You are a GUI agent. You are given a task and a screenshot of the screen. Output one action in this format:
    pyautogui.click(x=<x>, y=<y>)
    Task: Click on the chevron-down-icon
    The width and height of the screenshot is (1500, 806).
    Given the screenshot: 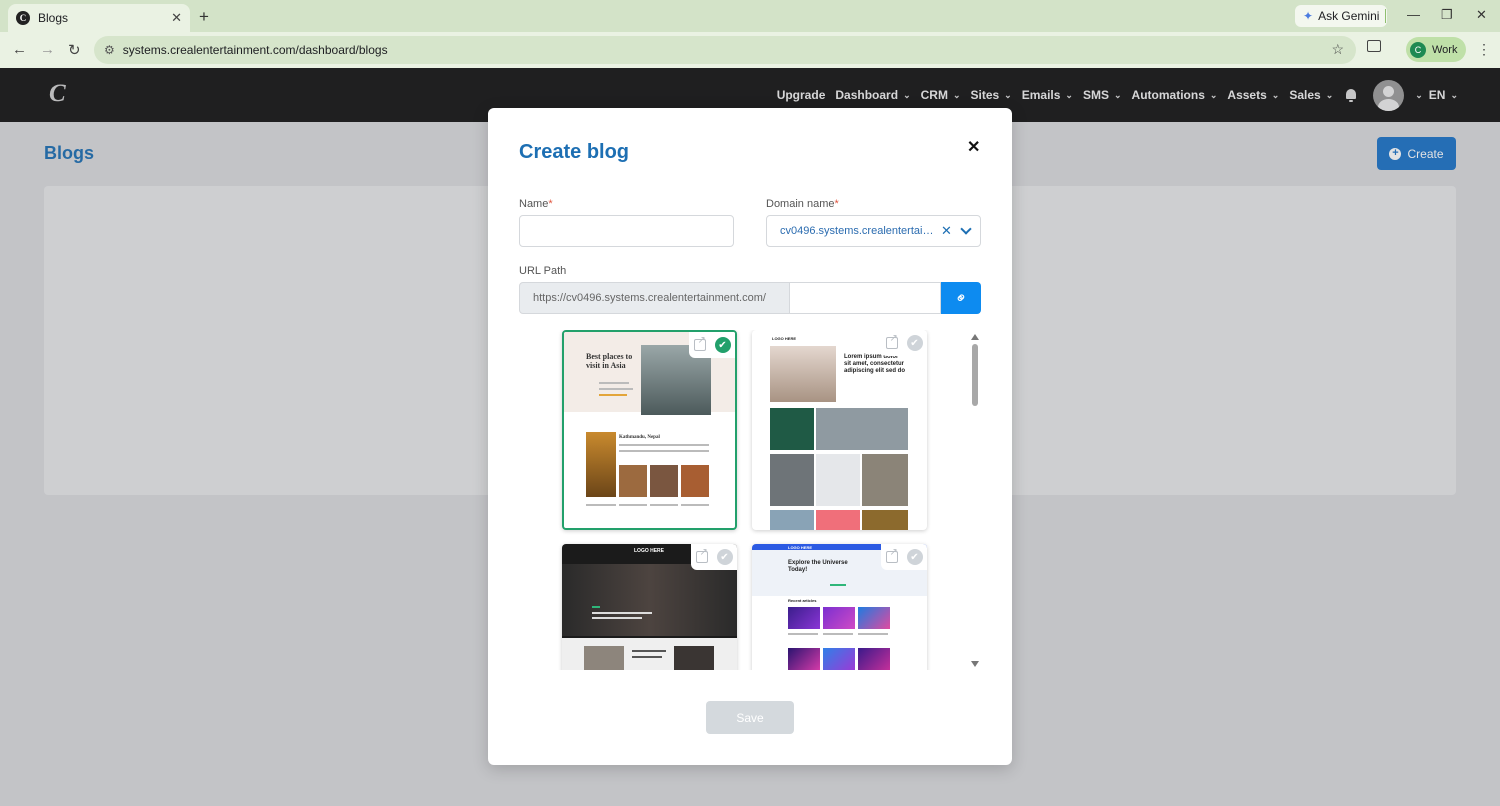 What is the action you would take?
    pyautogui.click(x=966, y=229)
    